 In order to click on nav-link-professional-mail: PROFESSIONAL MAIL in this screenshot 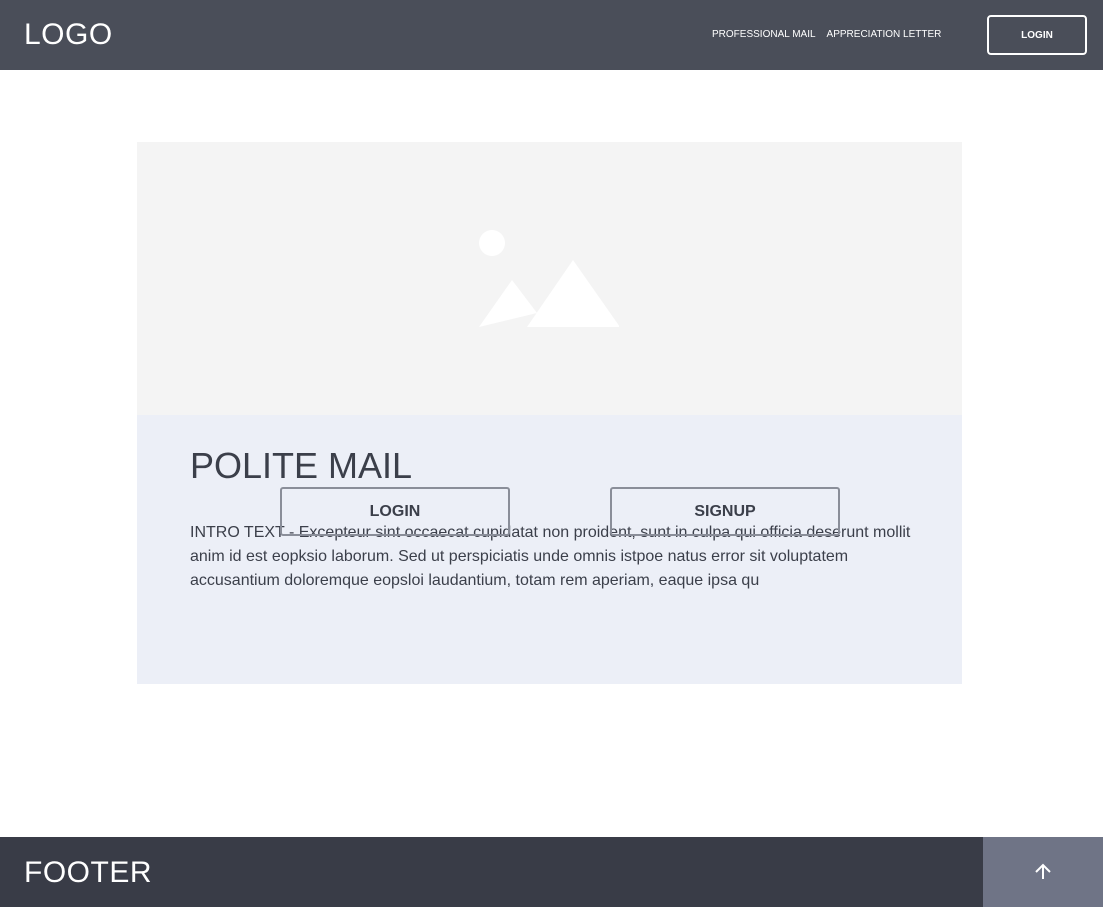, I will do `click(764, 35)`.